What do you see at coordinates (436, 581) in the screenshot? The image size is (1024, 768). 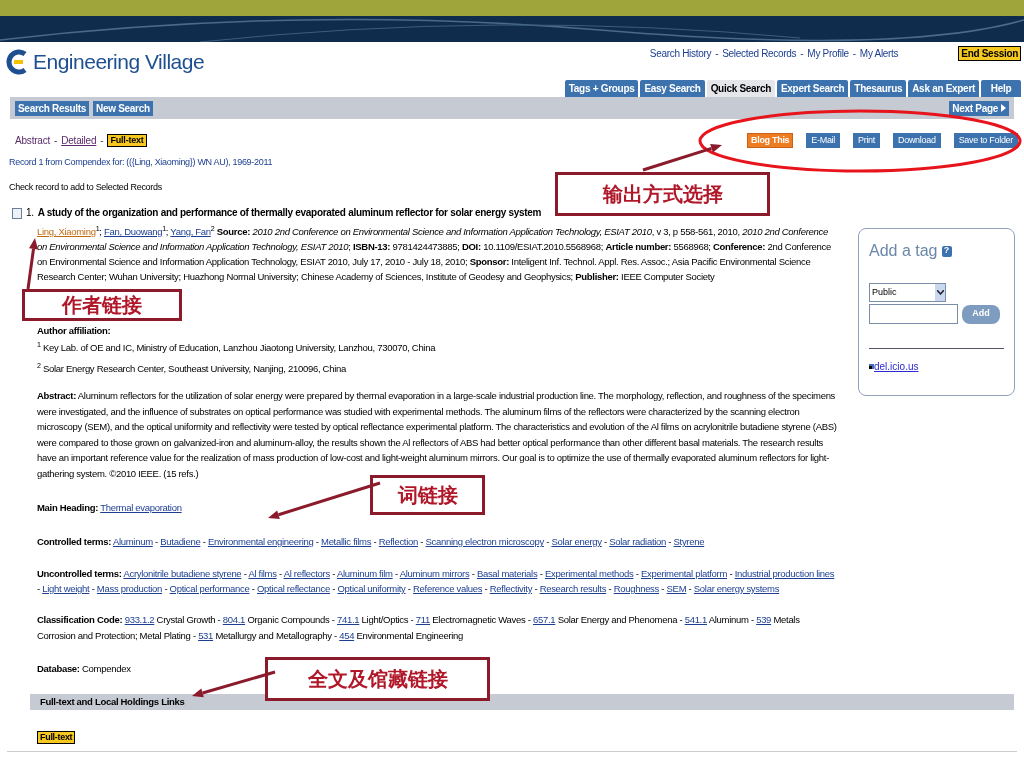 I see `uncontrolled-terms: Uncontrolled terms: Acrylonitrile butadiene styrene - Al films - Al reflectors - Aluminum film - Aluminum mirrors - Basal materials - Experimental methods - Experimental platform - Industrial production lines - Light weight - Mass production - Optical performance - Optical reflectance - Optical uniformity - Reference values - Reflectivity - Research results - Roughness - SEM - Solar energy systems` at bounding box center [436, 581].